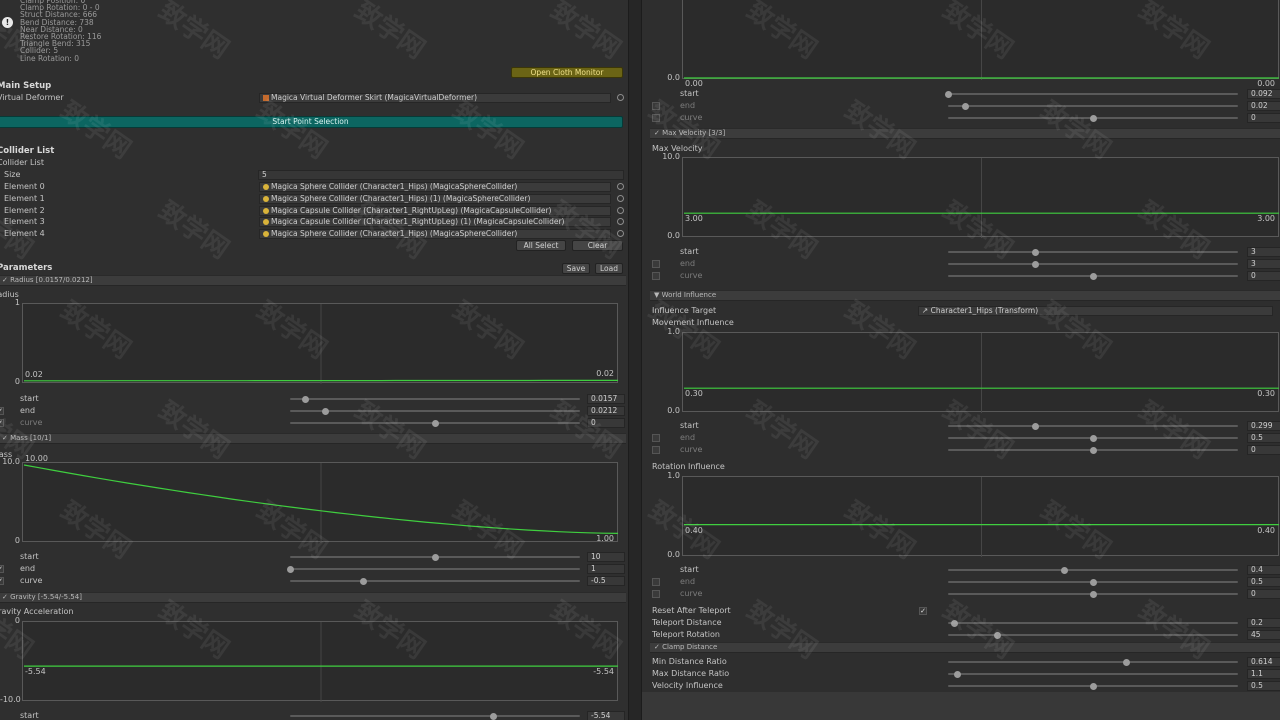  Describe the element at coordinates (606, 568) in the screenshot. I see `slider-value-input: 1` at that location.